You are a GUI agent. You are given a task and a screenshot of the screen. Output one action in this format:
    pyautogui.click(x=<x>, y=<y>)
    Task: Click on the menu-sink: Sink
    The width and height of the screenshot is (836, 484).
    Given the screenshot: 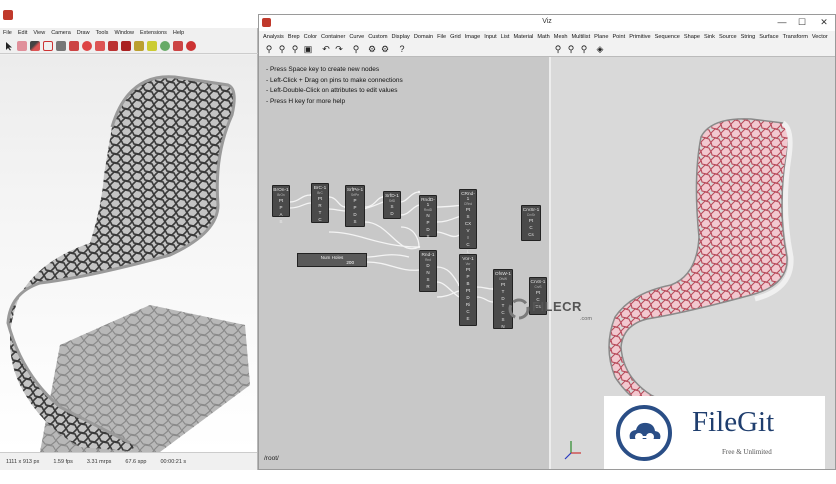 What is the action you would take?
    pyautogui.click(x=709, y=37)
    